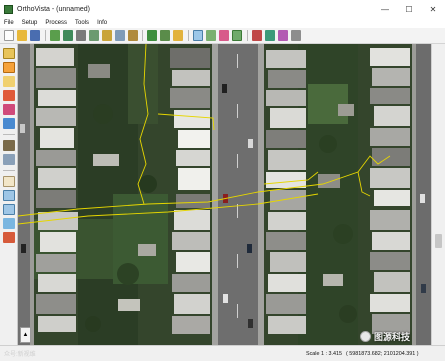 Image resolution: width=445 pixels, height=361 pixels. I want to click on left-toolbar, so click(9, 194).